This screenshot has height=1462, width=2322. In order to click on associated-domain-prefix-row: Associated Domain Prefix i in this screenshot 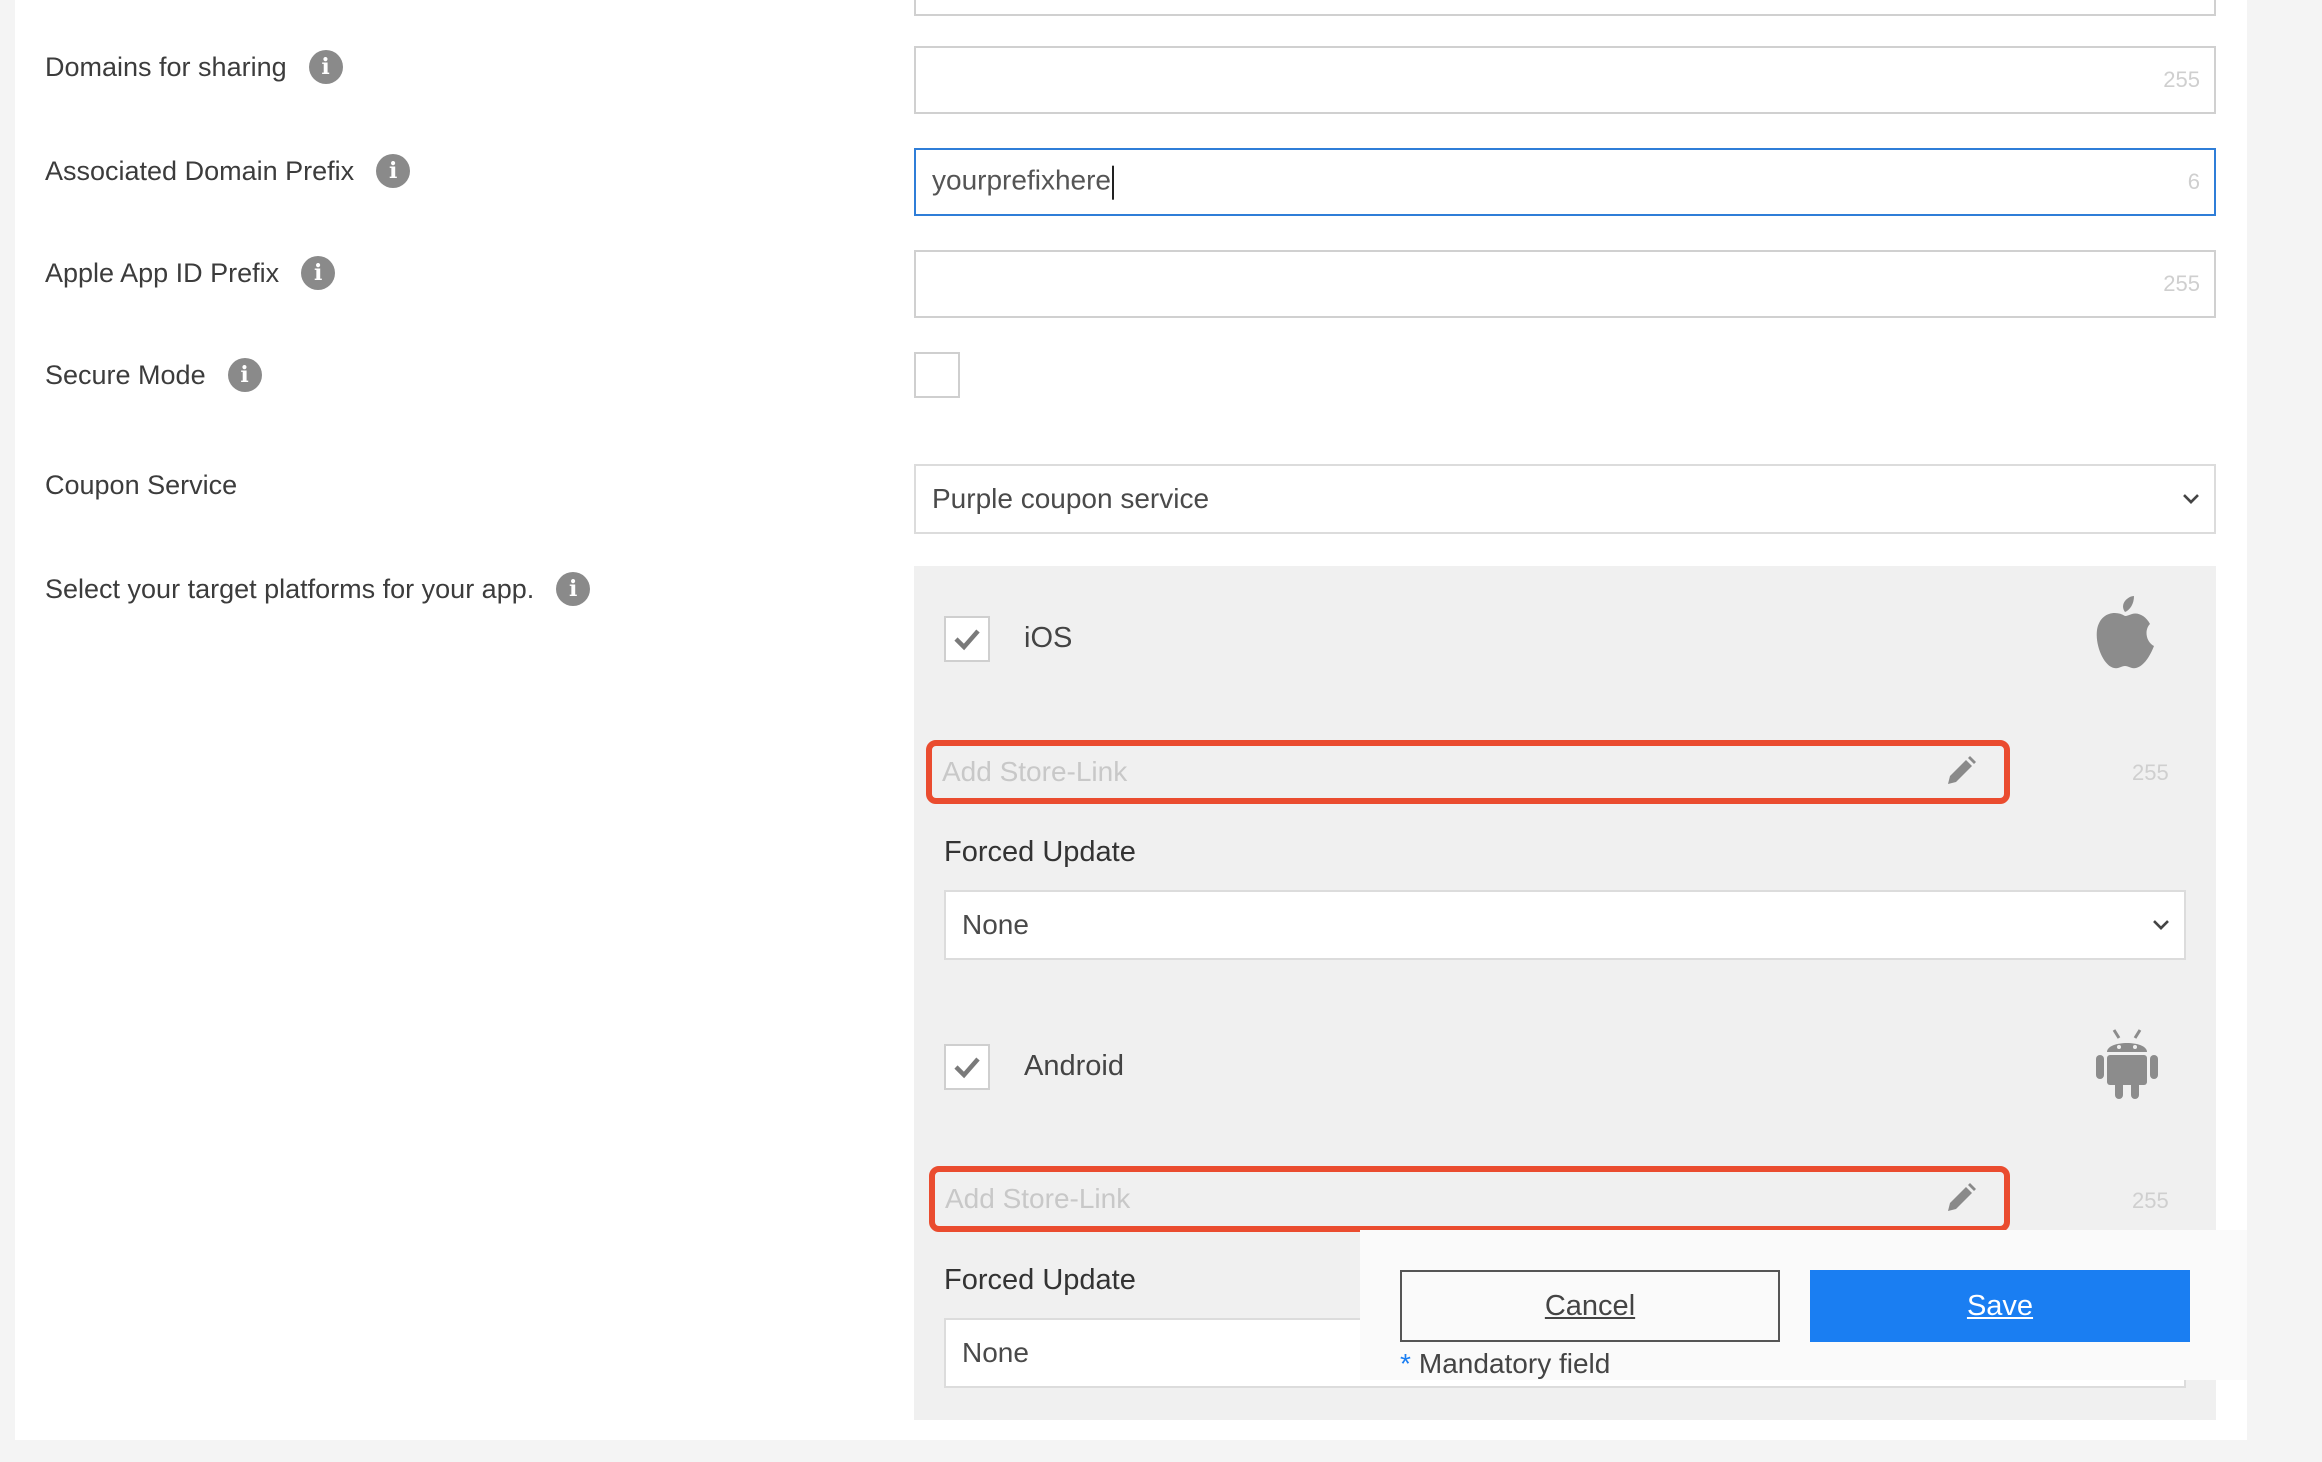, I will do `click(228, 171)`.